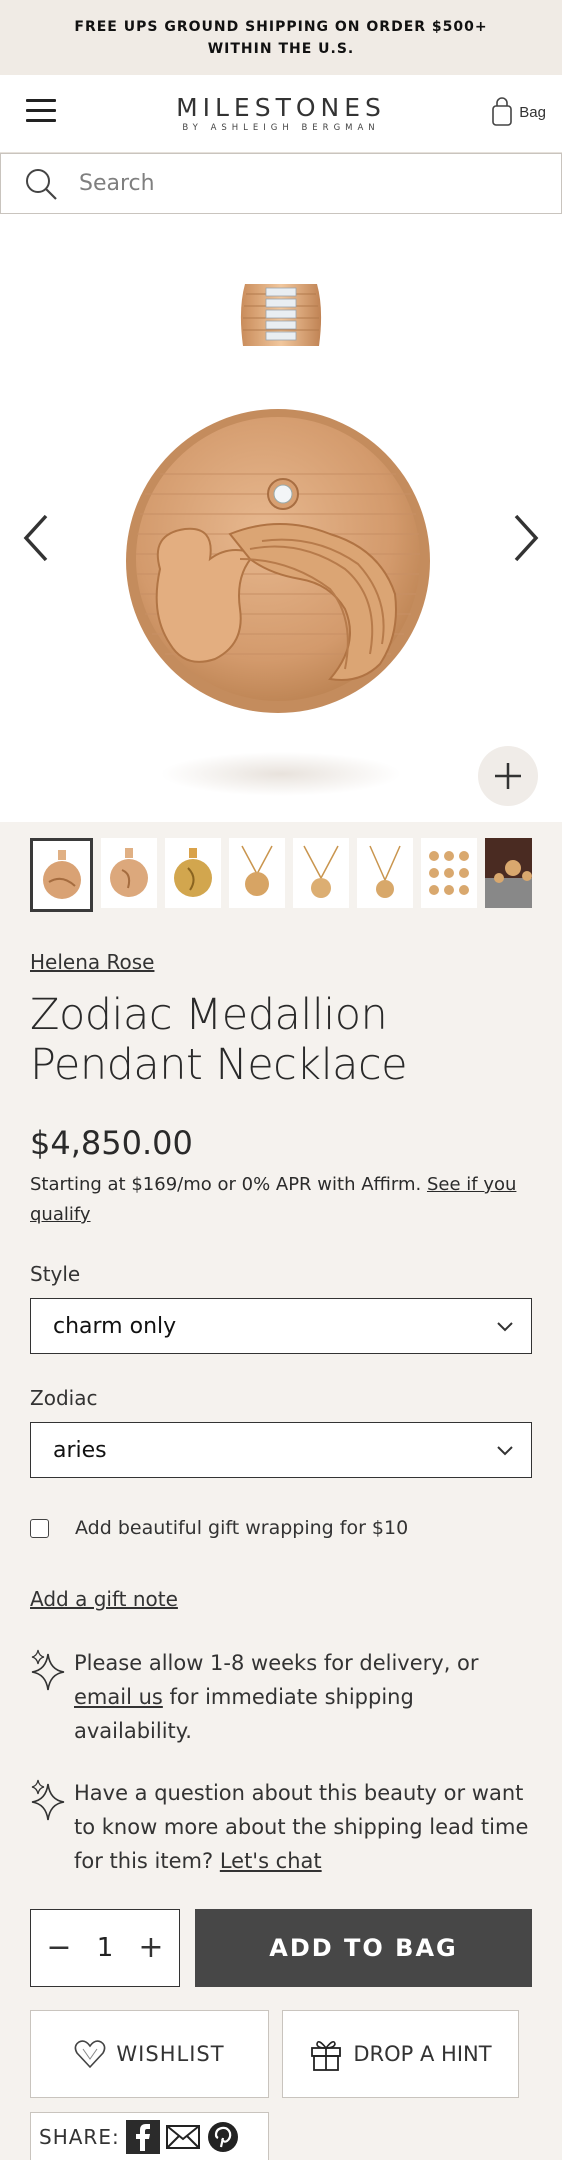 This screenshot has width=562, height=2160. What do you see at coordinates (41, 184) in the screenshot?
I see `search-icon` at bounding box center [41, 184].